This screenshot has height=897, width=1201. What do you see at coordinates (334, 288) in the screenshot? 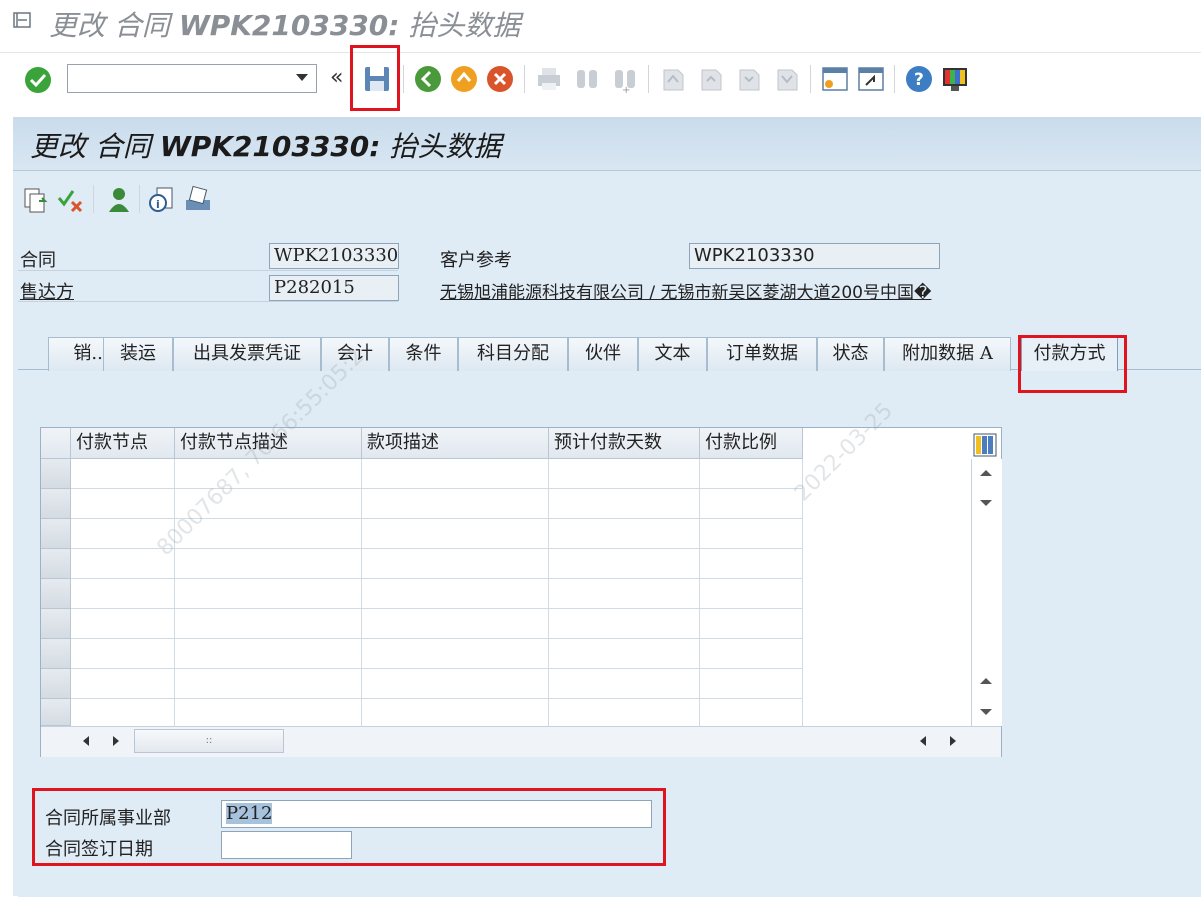
I see `sold-to-field: P282015` at bounding box center [334, 288].